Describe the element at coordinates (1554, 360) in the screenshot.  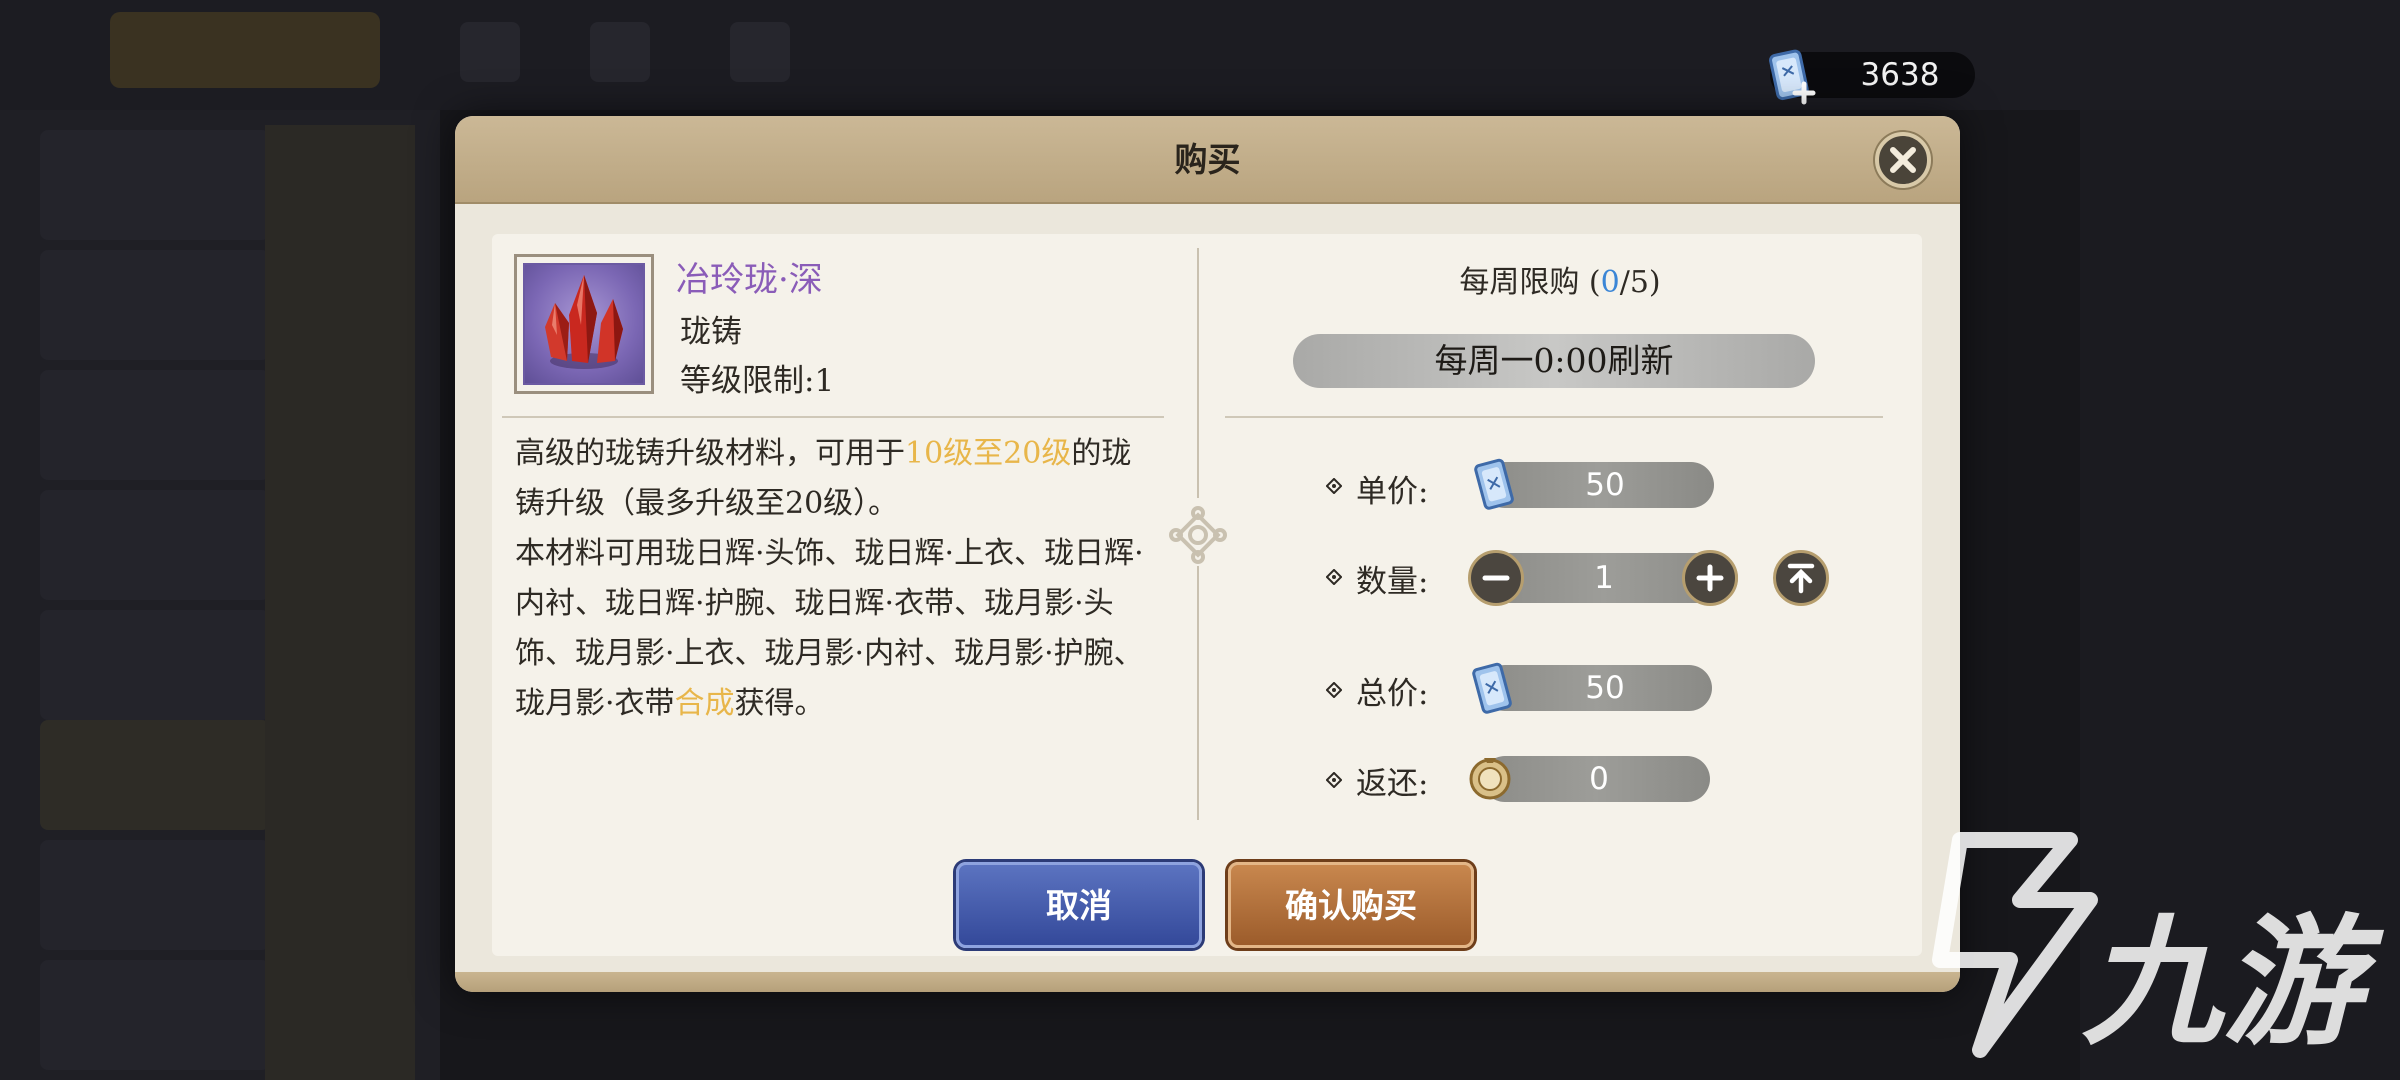
I see `refresh-text: 每周一0:00刷新` at that location.